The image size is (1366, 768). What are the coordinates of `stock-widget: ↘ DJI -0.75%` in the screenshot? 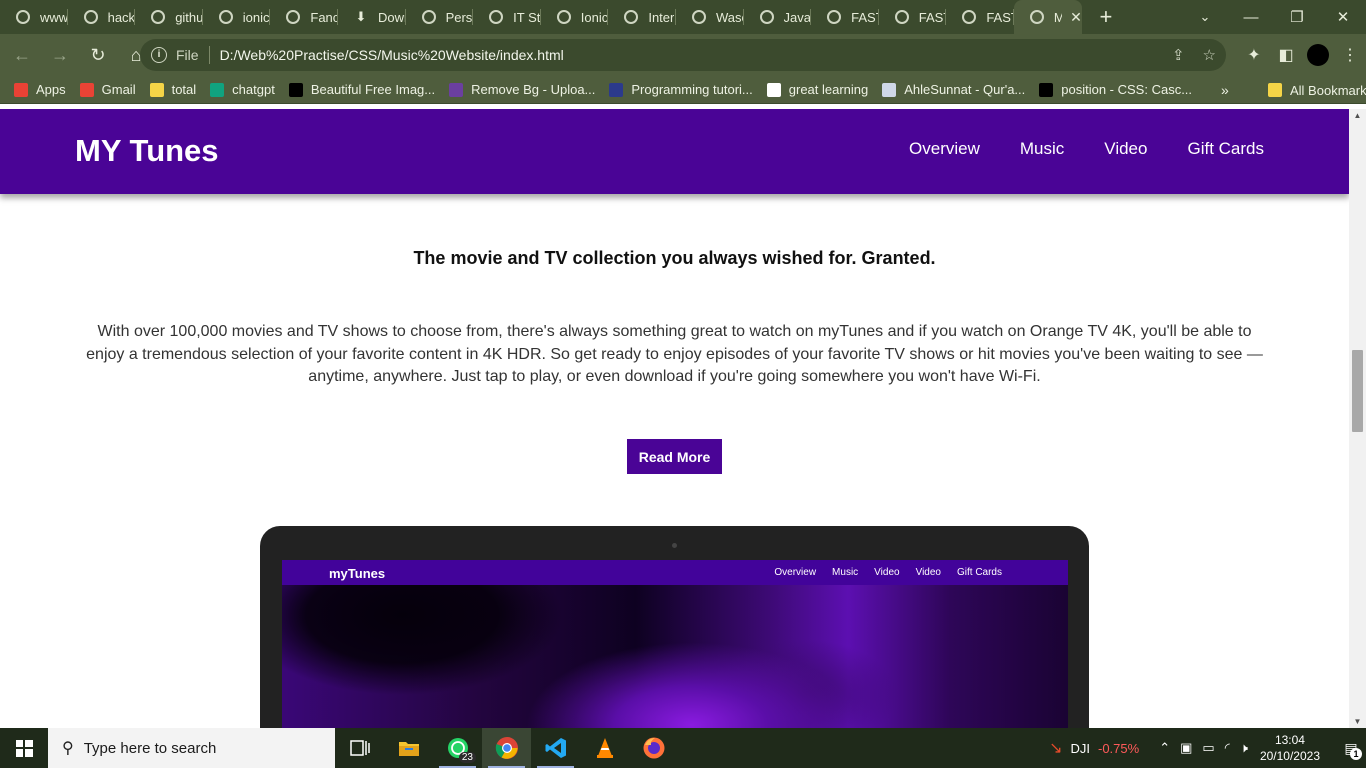 It's located at (1094, 748).